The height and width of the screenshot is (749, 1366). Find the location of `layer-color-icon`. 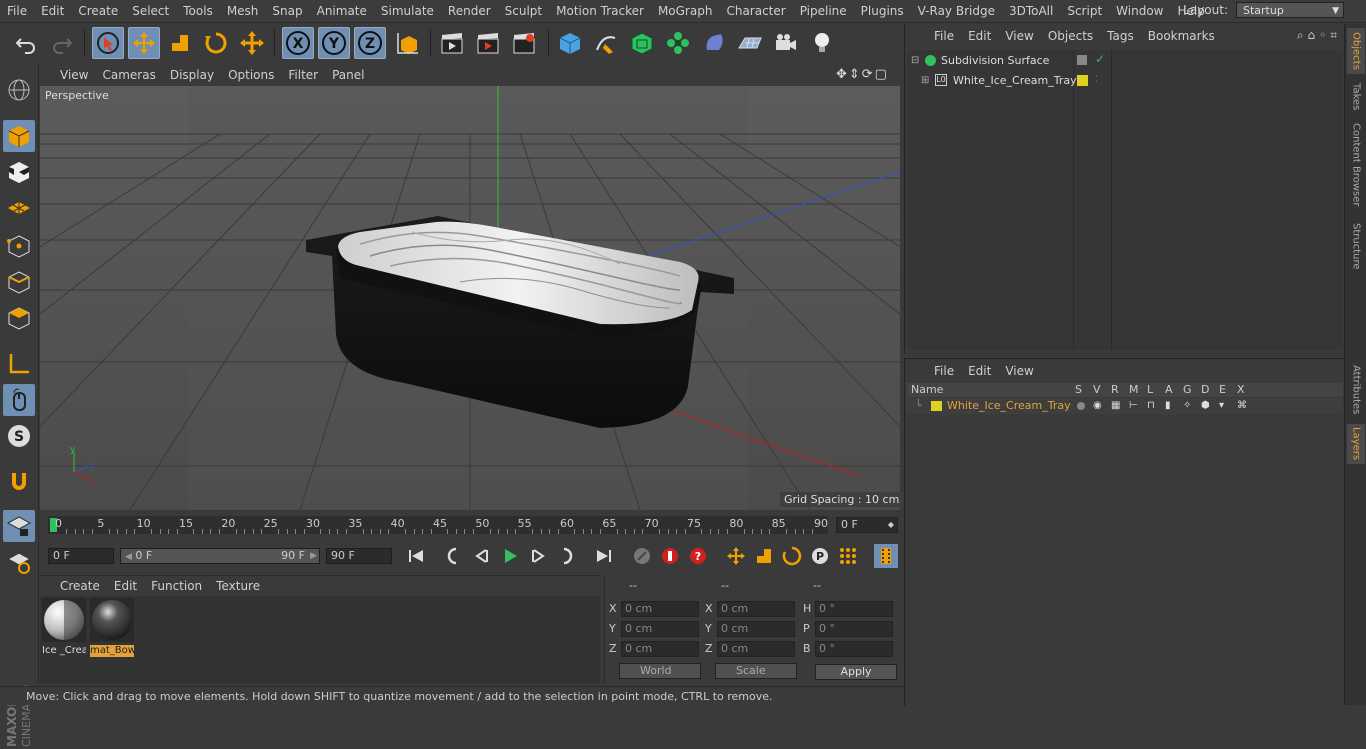

layer-color-icon is located at coordinates (1082, 80).